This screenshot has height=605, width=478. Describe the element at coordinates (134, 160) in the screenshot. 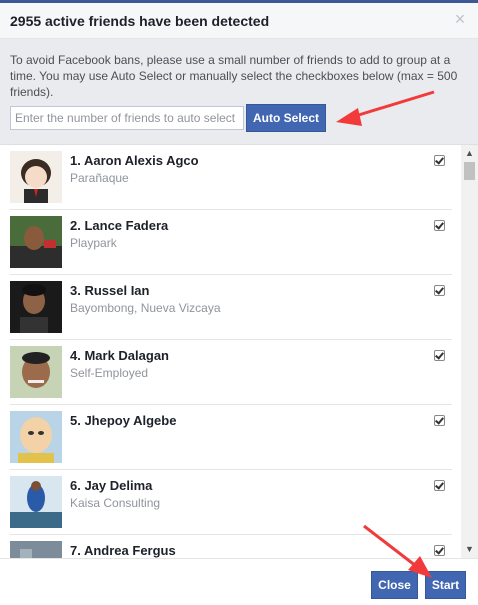

I see `friend-name: 1. Aaron Alexis Agco` at that location.